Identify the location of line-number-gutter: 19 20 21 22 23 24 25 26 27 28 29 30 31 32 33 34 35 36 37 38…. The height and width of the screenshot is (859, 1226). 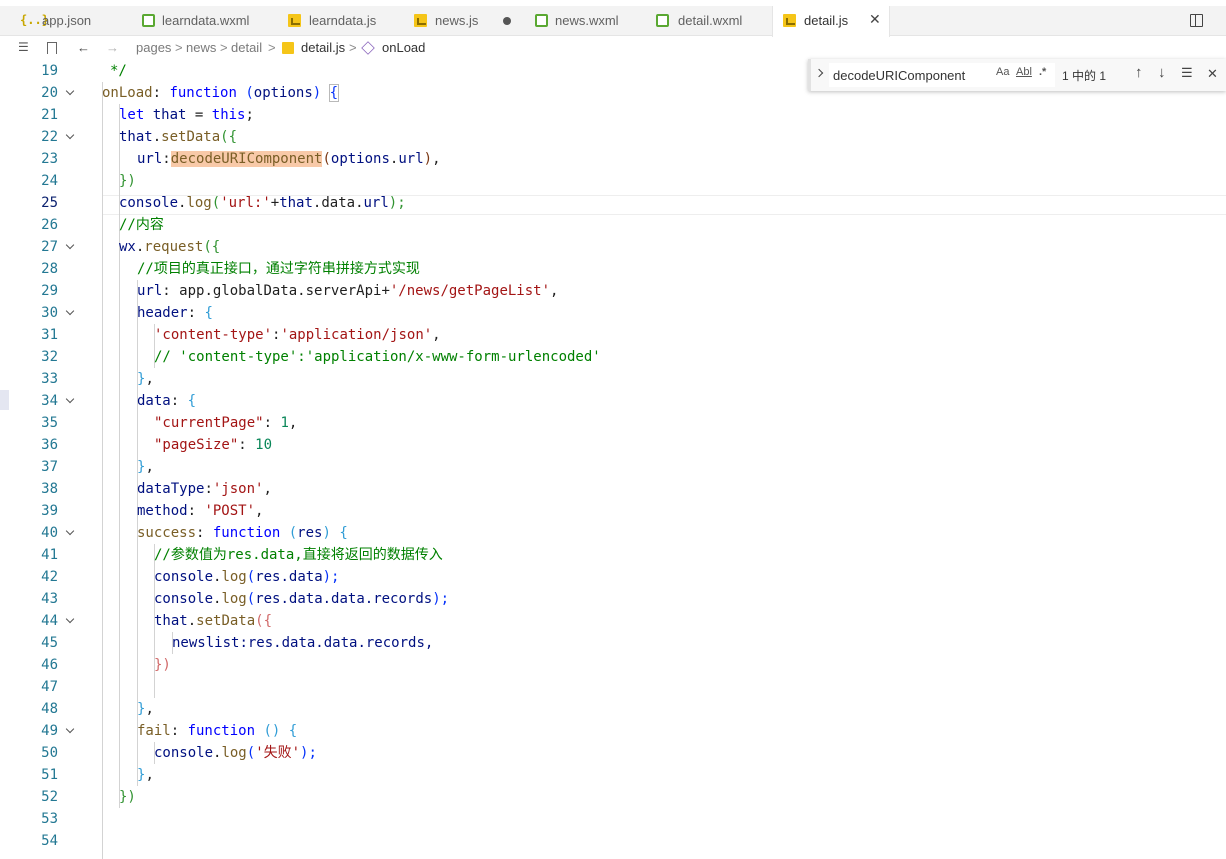
(50, 459).